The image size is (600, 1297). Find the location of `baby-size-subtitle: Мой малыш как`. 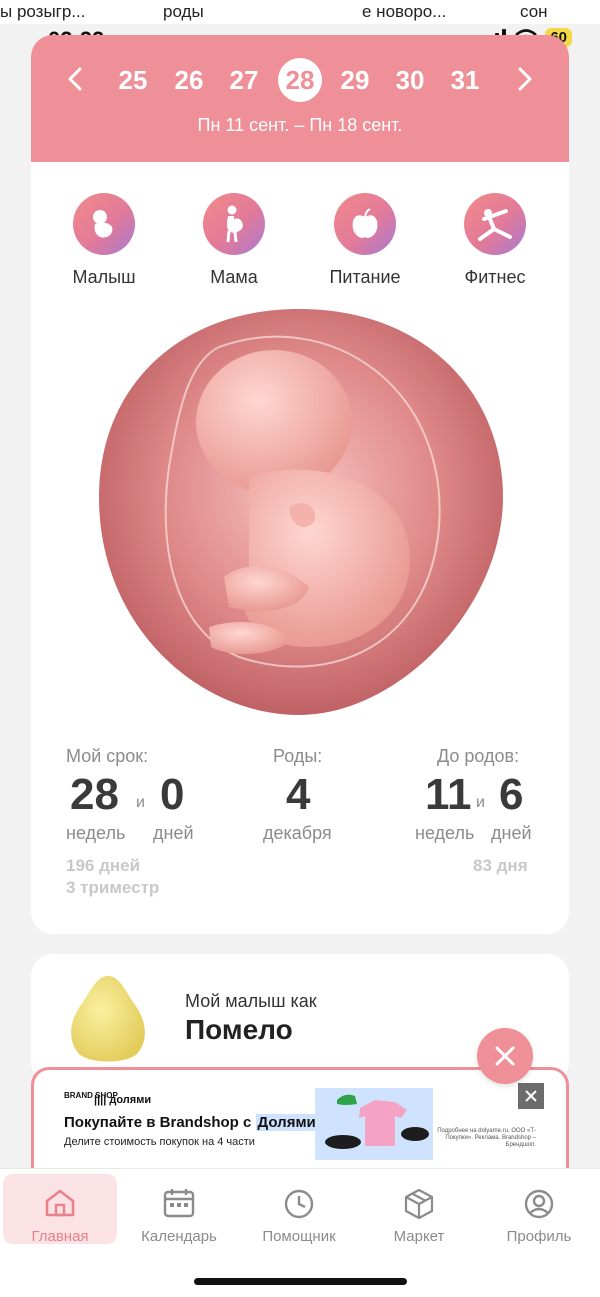

baby-size-subtitle: Мой малыш как is located at coordinates (251, 1001).